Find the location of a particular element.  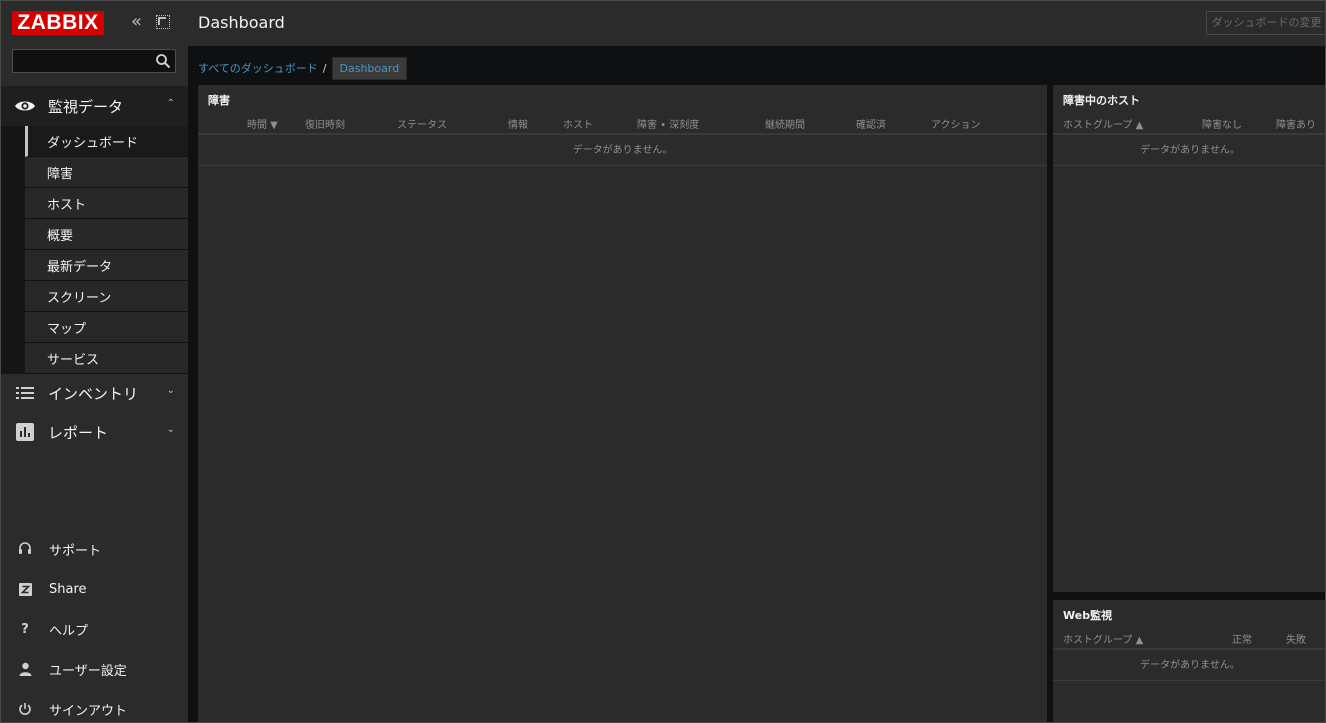

sidebar-item-overview: 概要 is located at coordinates (106, 234).